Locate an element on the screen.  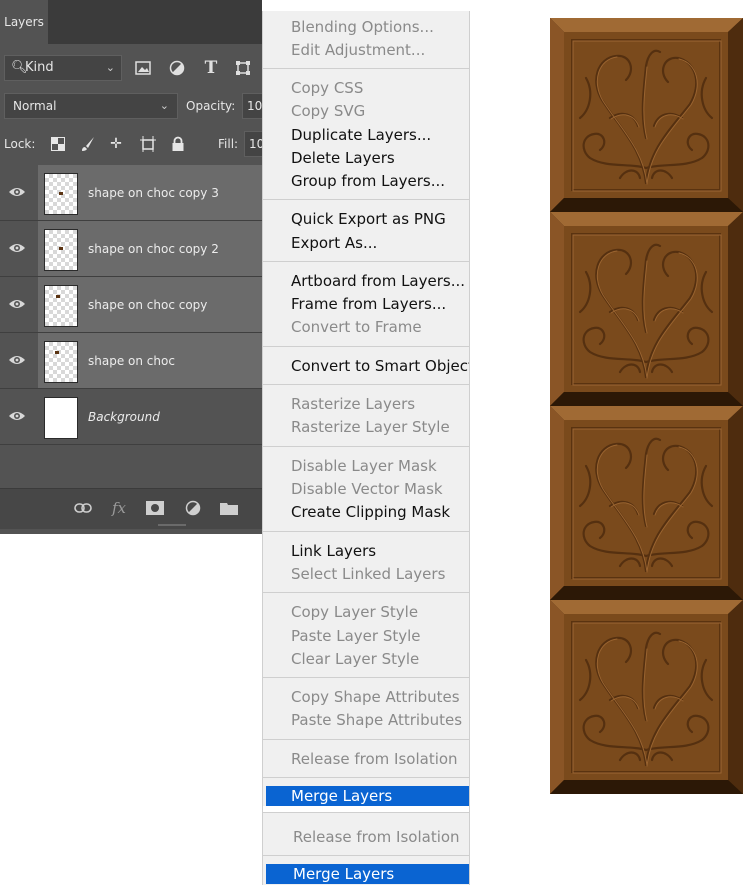
adjustment-icon is located at coordinates (193, 508).